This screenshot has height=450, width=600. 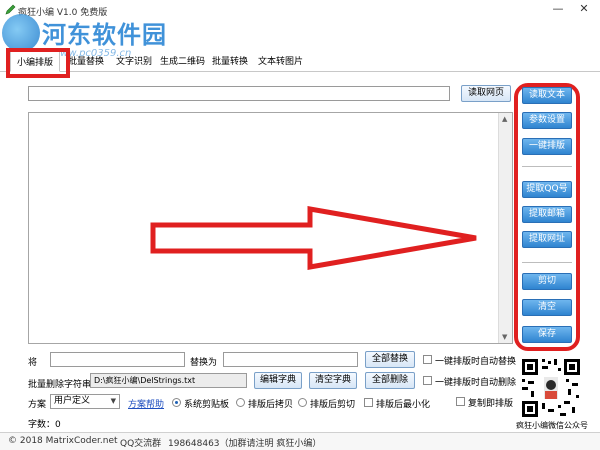 I want to click on tab-strip: 小编排版 批量替换 文字识别 生成二维码 批量转换 文本转图片, so click(x=300, y=60).